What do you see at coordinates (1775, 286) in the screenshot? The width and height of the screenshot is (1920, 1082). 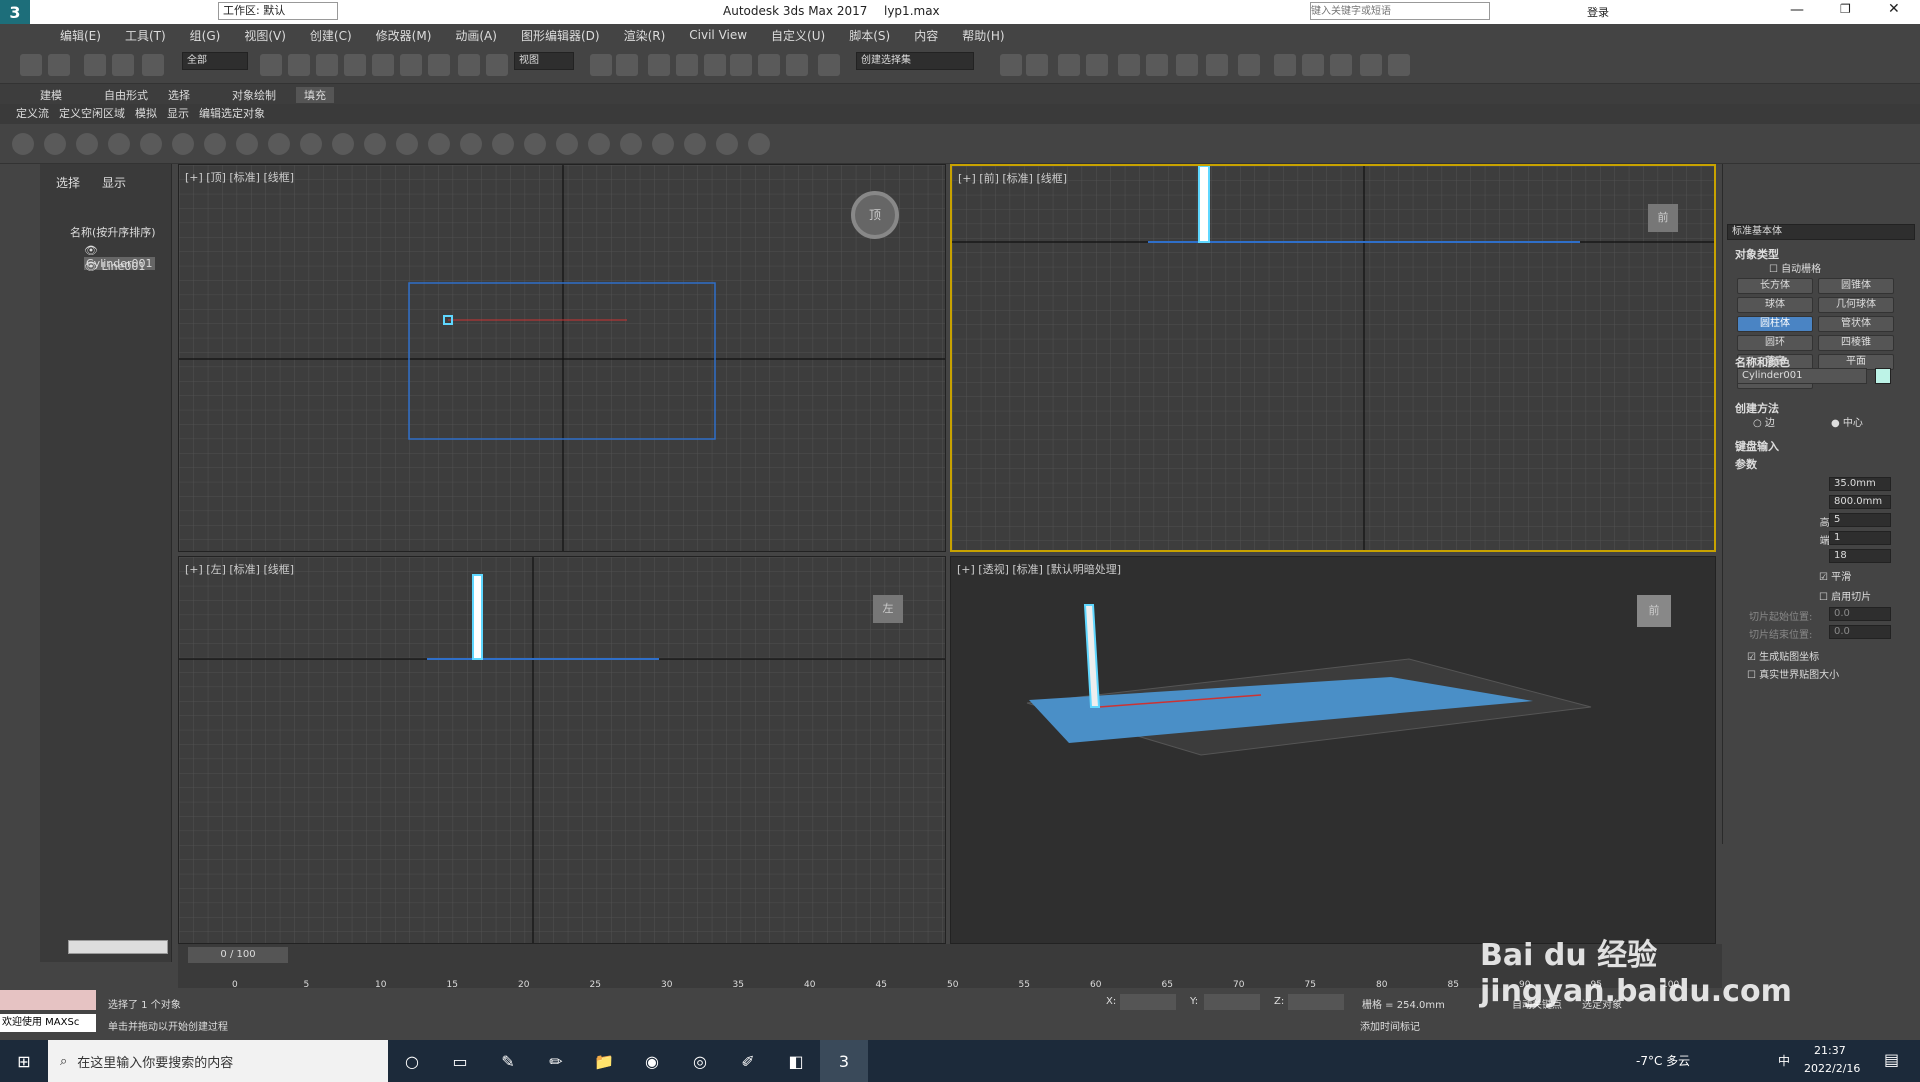 I see `object-type-button: 长方体` at bounding box center [1775, 286].